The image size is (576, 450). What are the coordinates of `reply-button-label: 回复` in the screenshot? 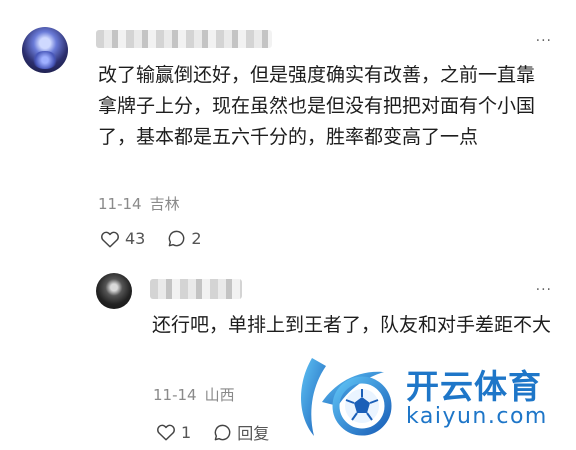 It's located at (253, 433).